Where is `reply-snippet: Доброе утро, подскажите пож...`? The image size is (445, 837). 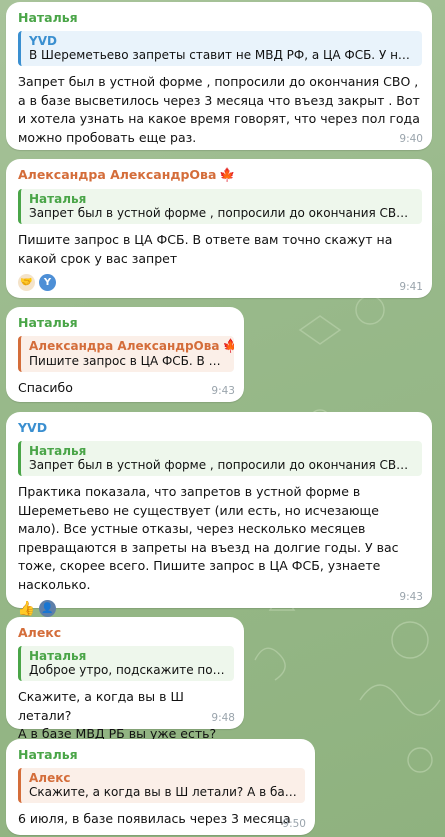 reply-snippet: Доброе утро, подскажите пож... is located at coordinates (127, 670).